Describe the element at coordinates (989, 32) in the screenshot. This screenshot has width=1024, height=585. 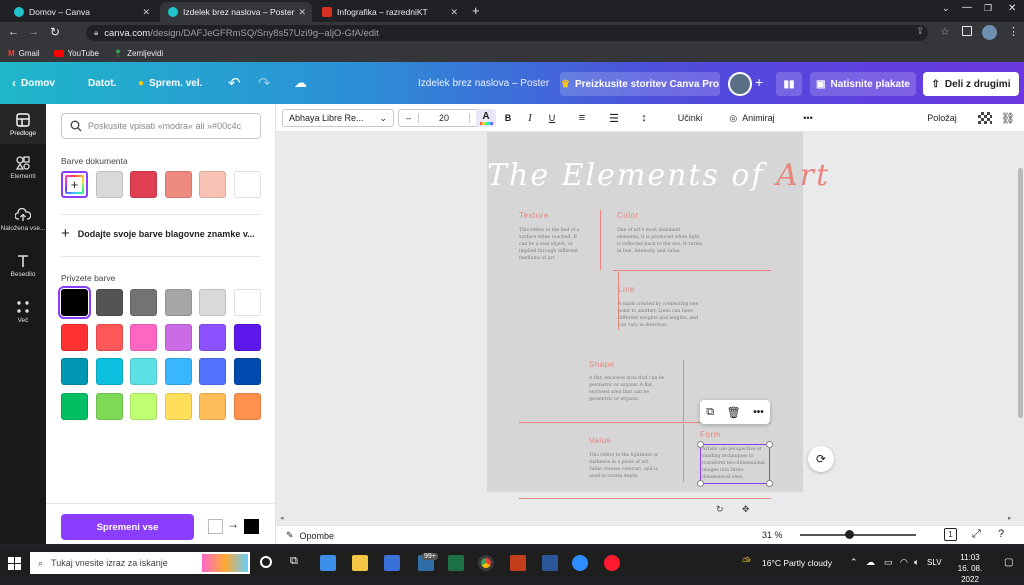
I see `profile-avatar` at that location.